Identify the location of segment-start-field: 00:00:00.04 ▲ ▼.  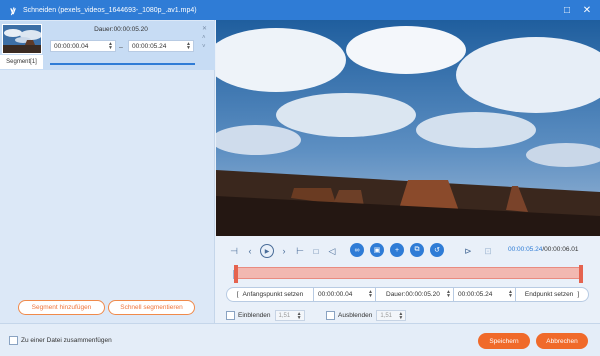
(83, 46).